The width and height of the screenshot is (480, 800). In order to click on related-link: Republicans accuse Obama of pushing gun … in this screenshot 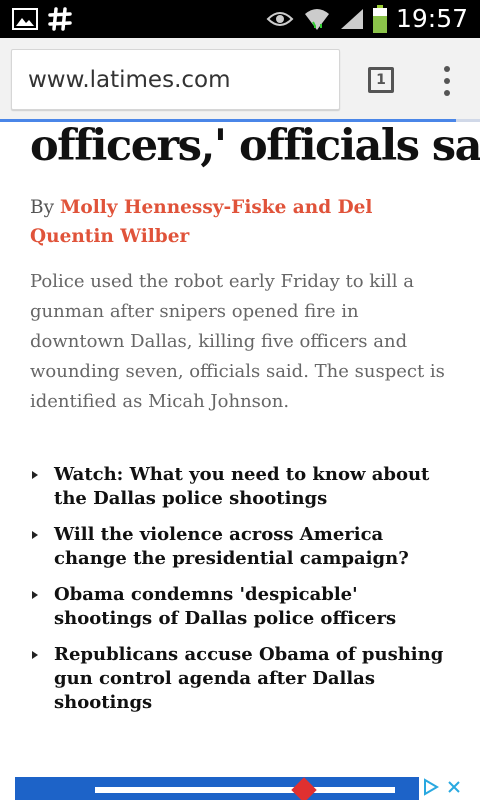, I will do `click(240, 679)`.